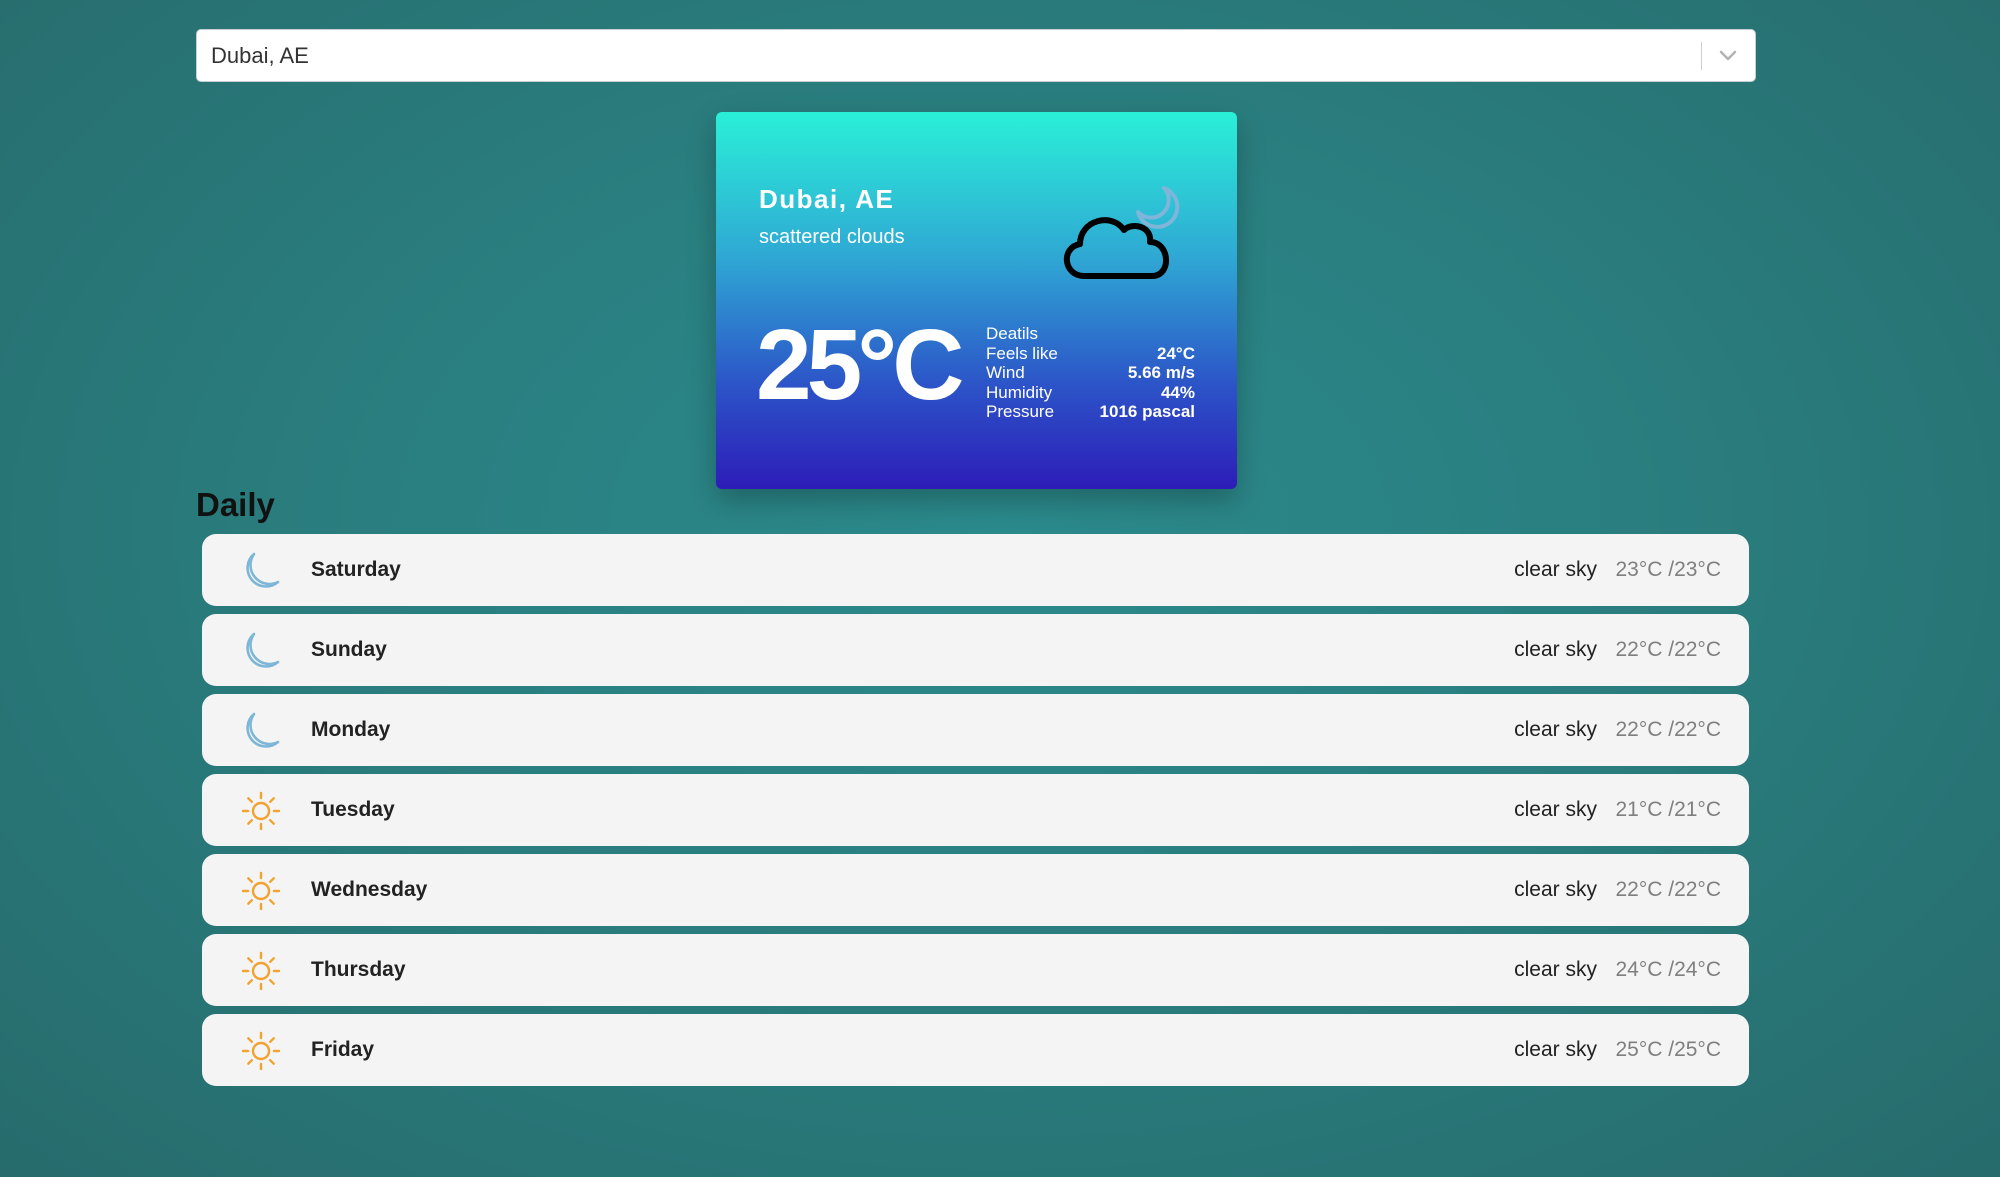  I want to click on detail-row-feels-like: Feels like 24°C, so click(1090, 354).